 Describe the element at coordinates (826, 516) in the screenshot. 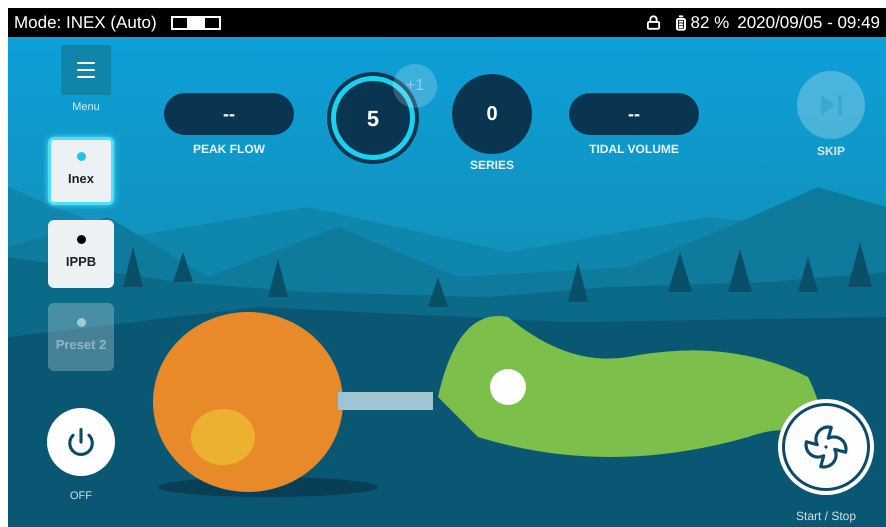

I see `start-stop-label: Start / Stop` at that location.